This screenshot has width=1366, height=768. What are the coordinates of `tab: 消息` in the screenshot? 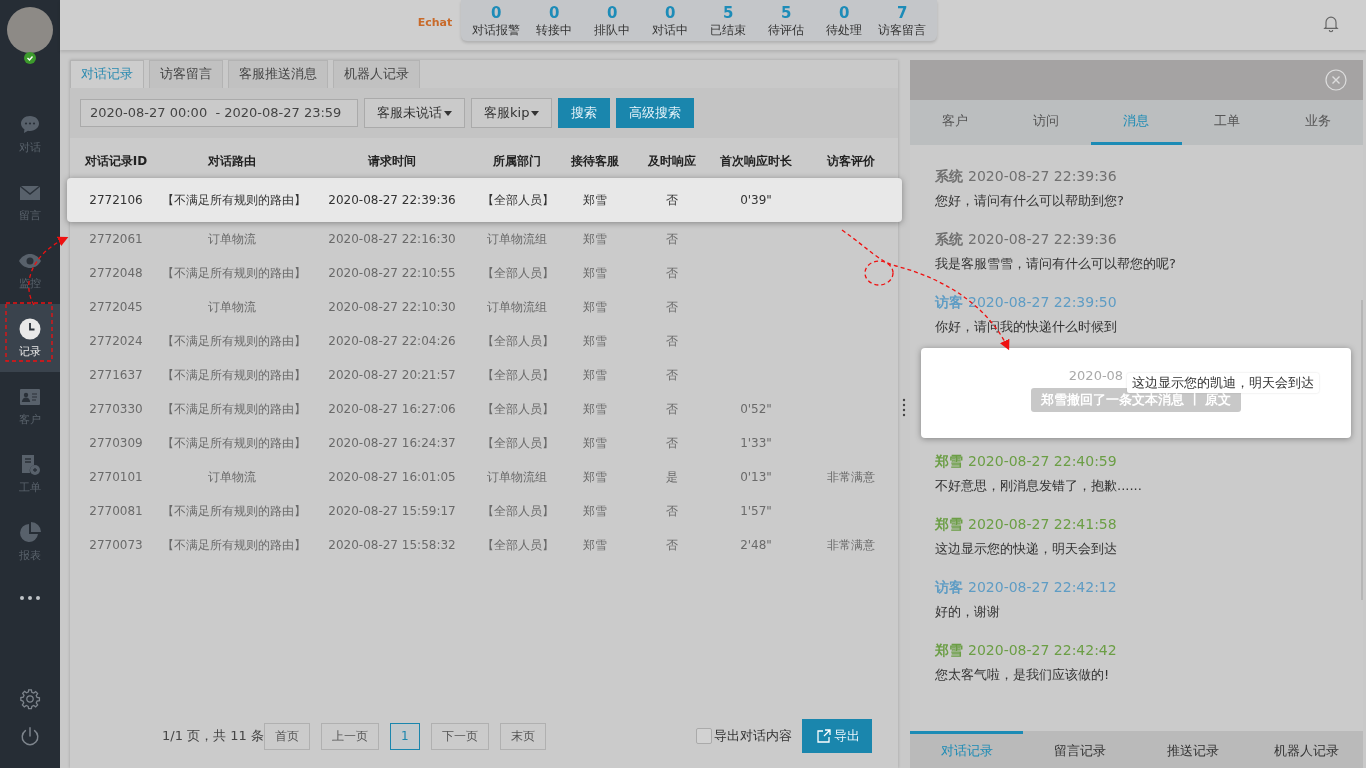 It's located at (1136, 122).